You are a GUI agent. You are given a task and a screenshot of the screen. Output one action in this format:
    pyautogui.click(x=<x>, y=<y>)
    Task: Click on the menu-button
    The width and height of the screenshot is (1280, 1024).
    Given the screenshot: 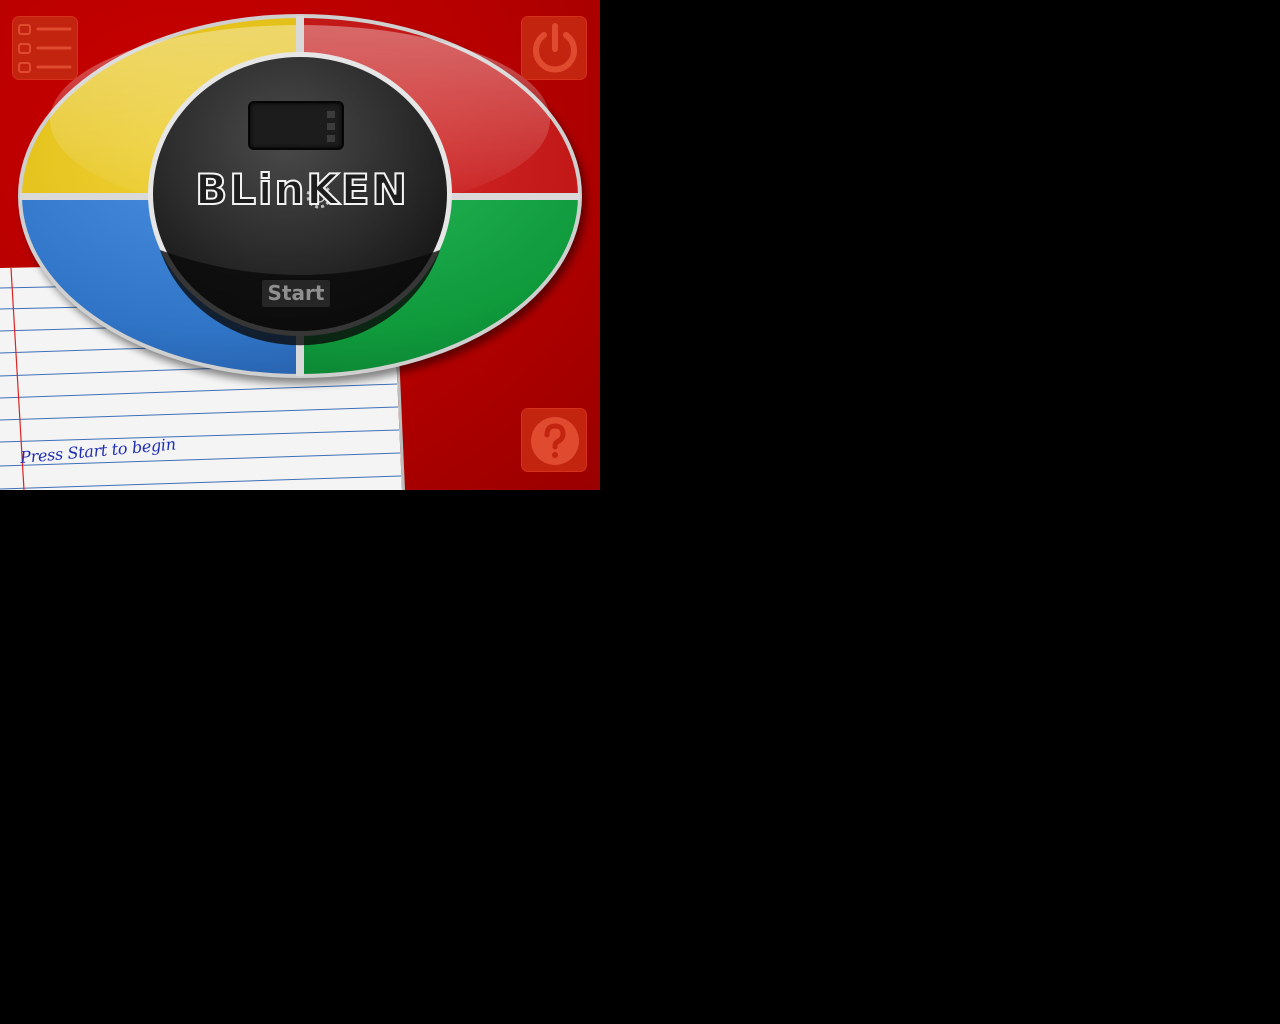 What is the action you would take?
    pyautogui.click(x=45, y=48)
    